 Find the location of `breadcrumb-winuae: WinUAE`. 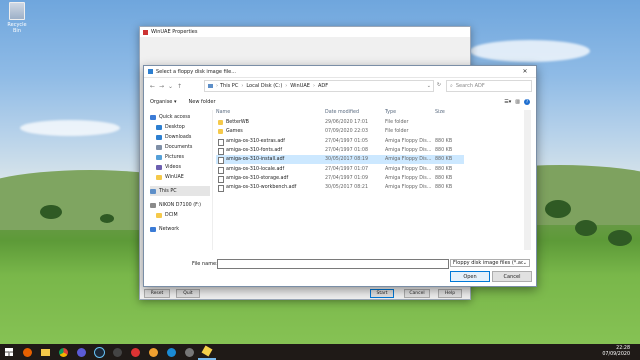

breadcrumb-winuae: WinUAE is located at coordinates (300, 86).